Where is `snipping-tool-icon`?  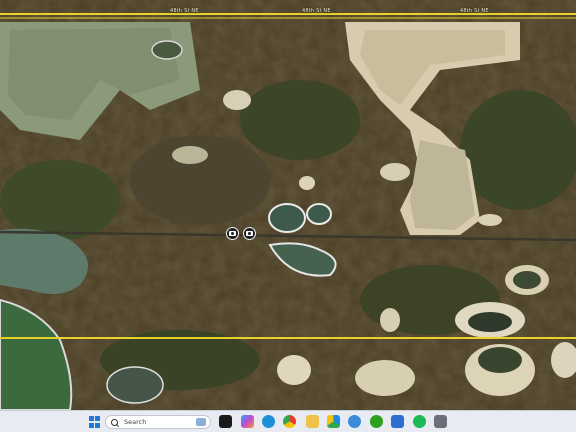 snipping-tool-icon is located at coordinates (397, 421).